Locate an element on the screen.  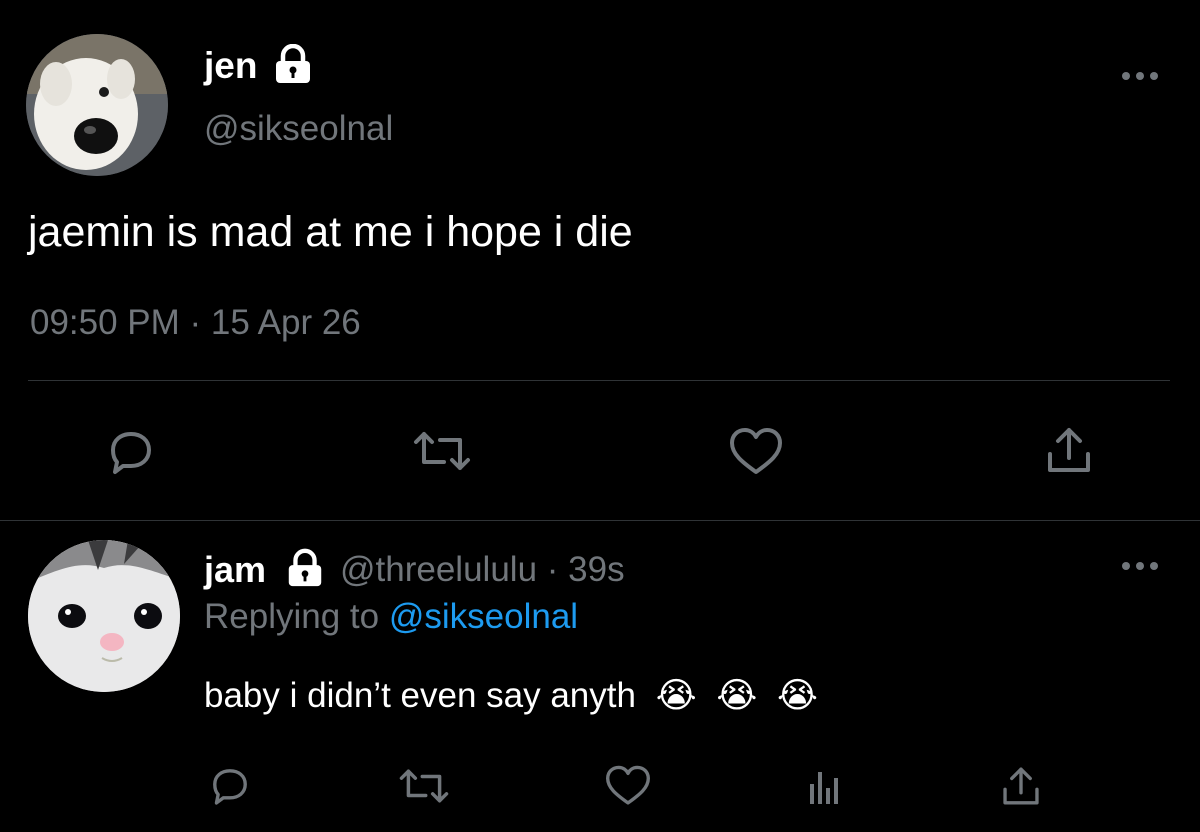
reply-meta: @threelululu · 39s is located at coordinates (482, 570).